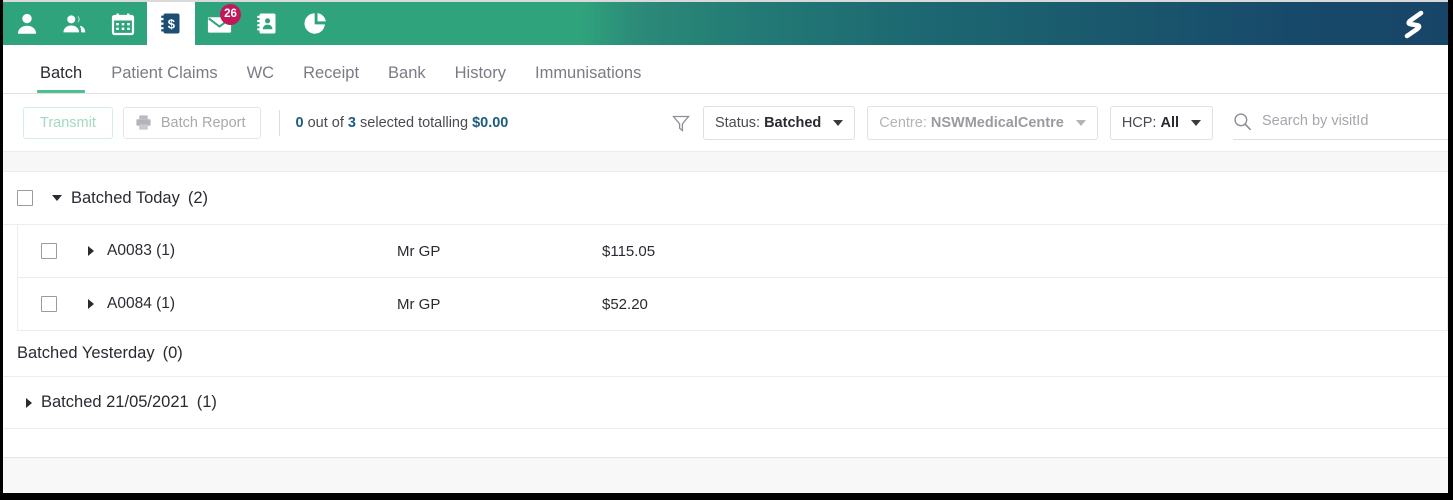 This screenshot has height=500, width=1453. I want to click on tab-batch-label: Batch, so click(61, 72).